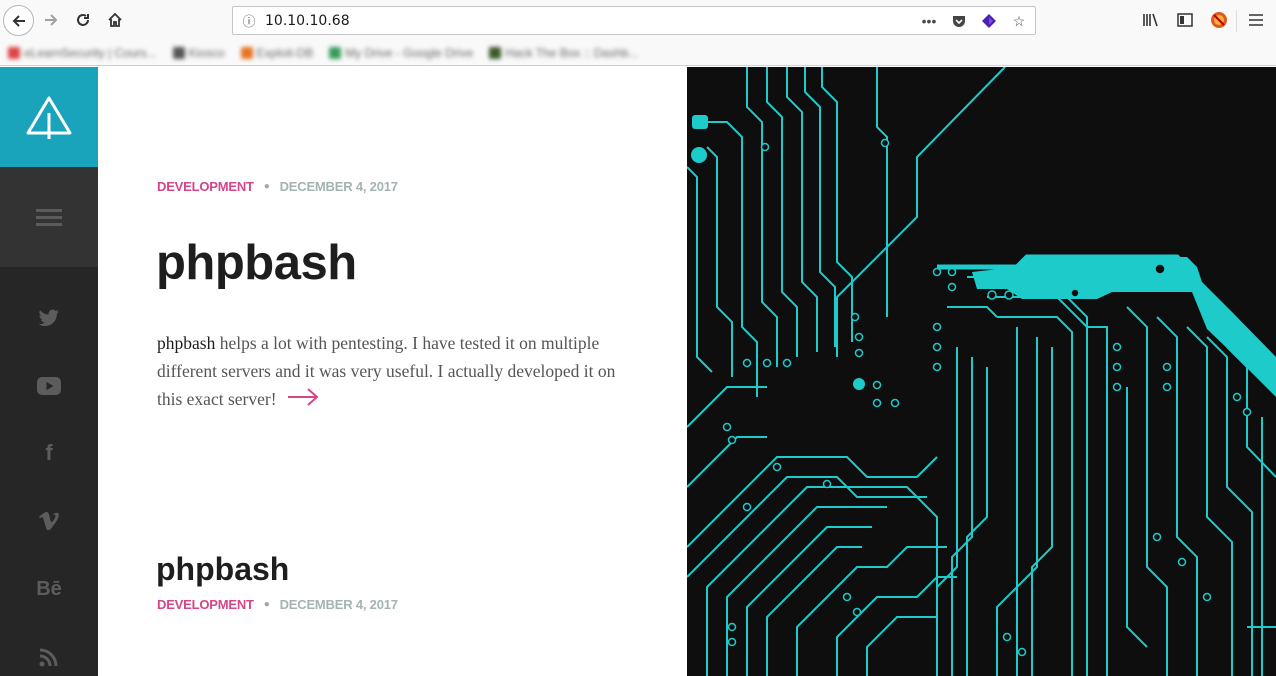 The height and width of the screenshot is (676, 1276). I want to click on arrow-left-icon, so click(18, 20).